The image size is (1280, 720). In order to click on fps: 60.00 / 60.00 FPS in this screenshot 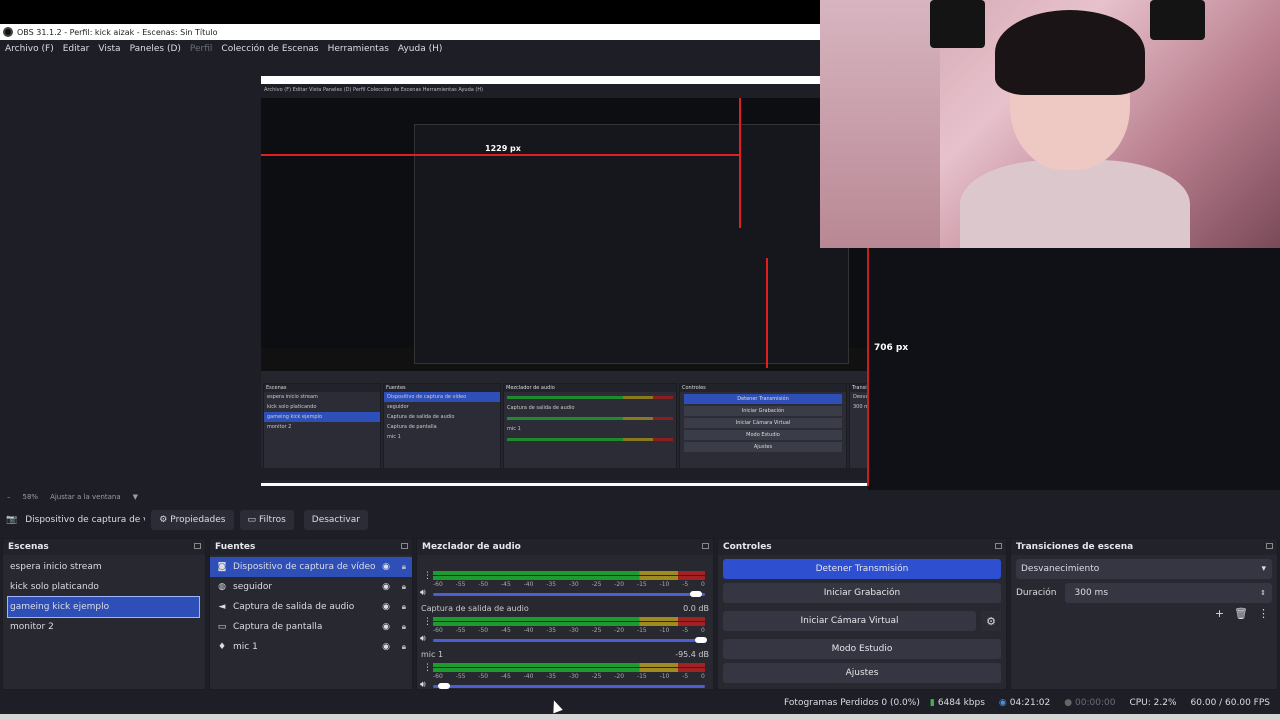, I will do `click(1230, 703)`.